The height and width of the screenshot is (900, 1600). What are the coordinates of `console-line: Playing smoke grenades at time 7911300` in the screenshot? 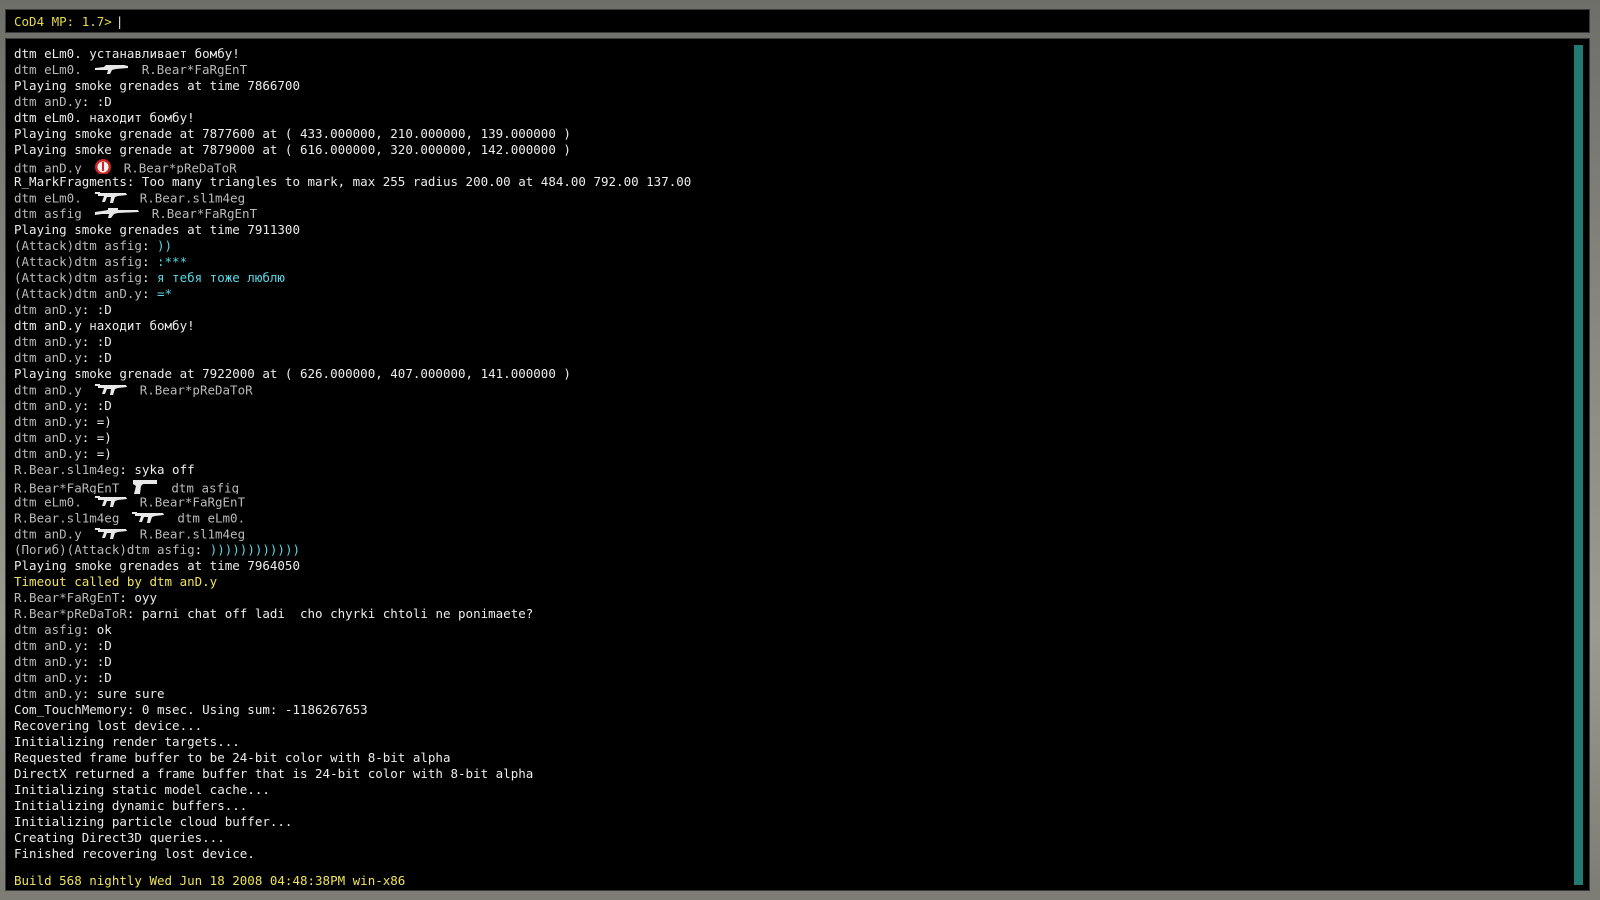 It's located at (784, 230).